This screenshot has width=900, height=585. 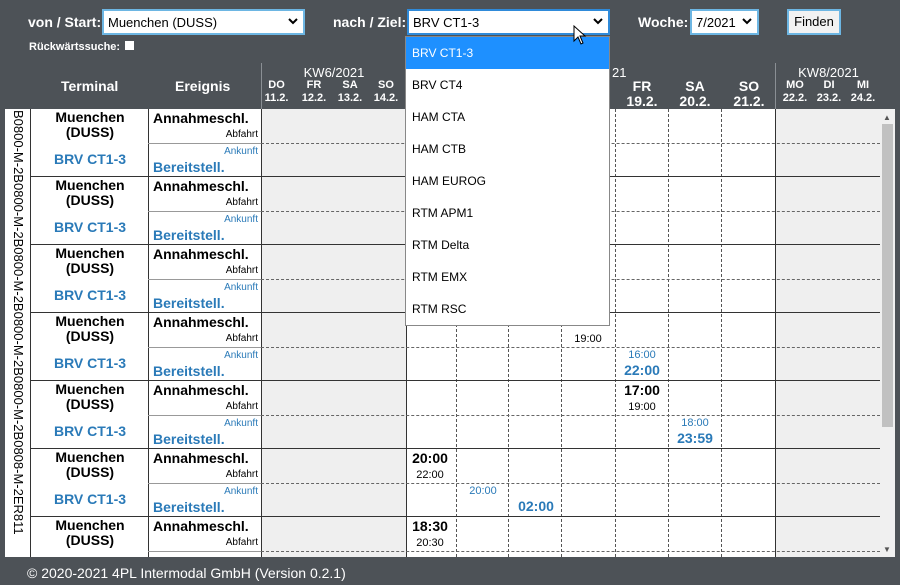 I want to click on week-select: 7/2021, so click(x=724, y=22).